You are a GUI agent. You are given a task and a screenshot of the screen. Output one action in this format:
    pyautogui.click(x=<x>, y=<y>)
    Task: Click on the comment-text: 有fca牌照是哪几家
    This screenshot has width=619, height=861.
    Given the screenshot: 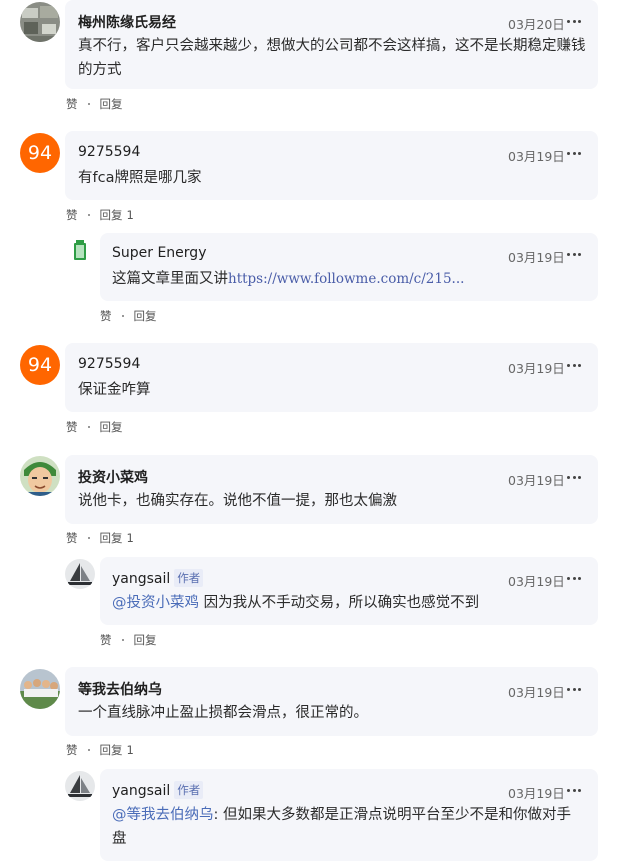 What is the action you would take?
    pyautogui.click(x=140, y=178)
    